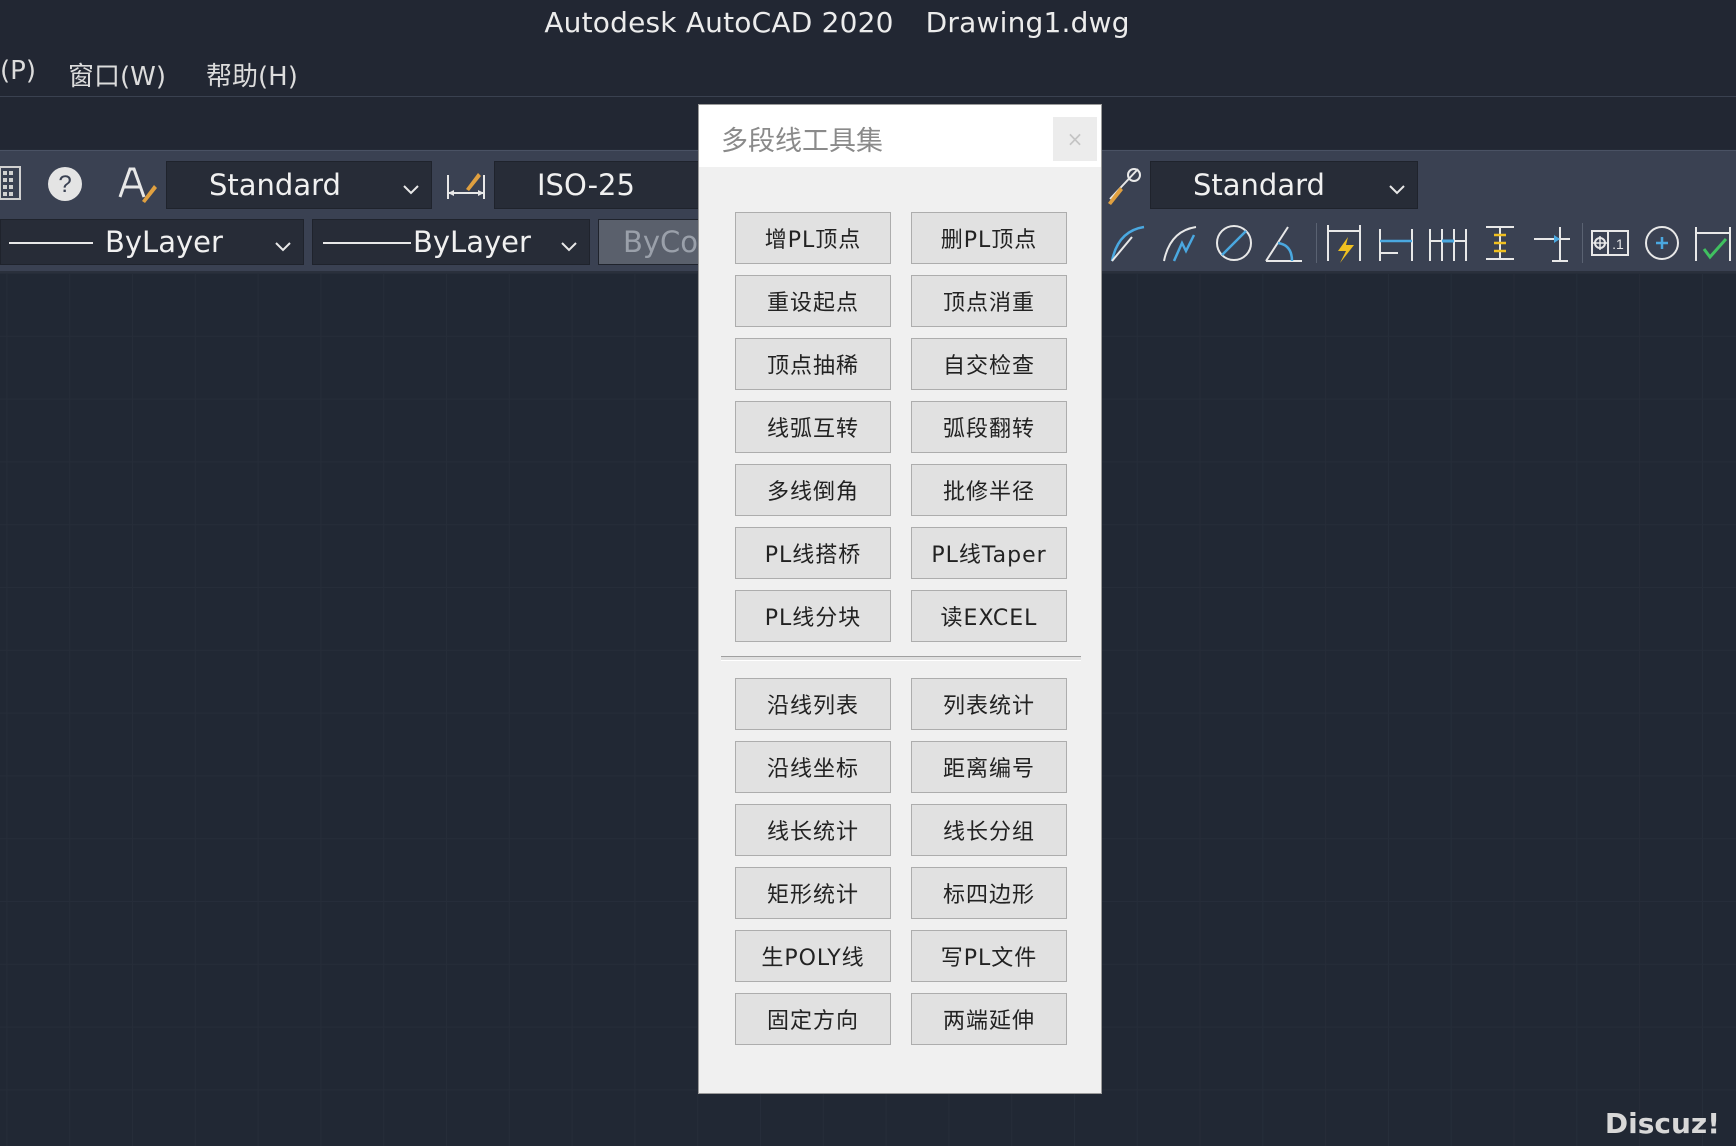  I want to click on table-style-icon, so click(1124, 184).